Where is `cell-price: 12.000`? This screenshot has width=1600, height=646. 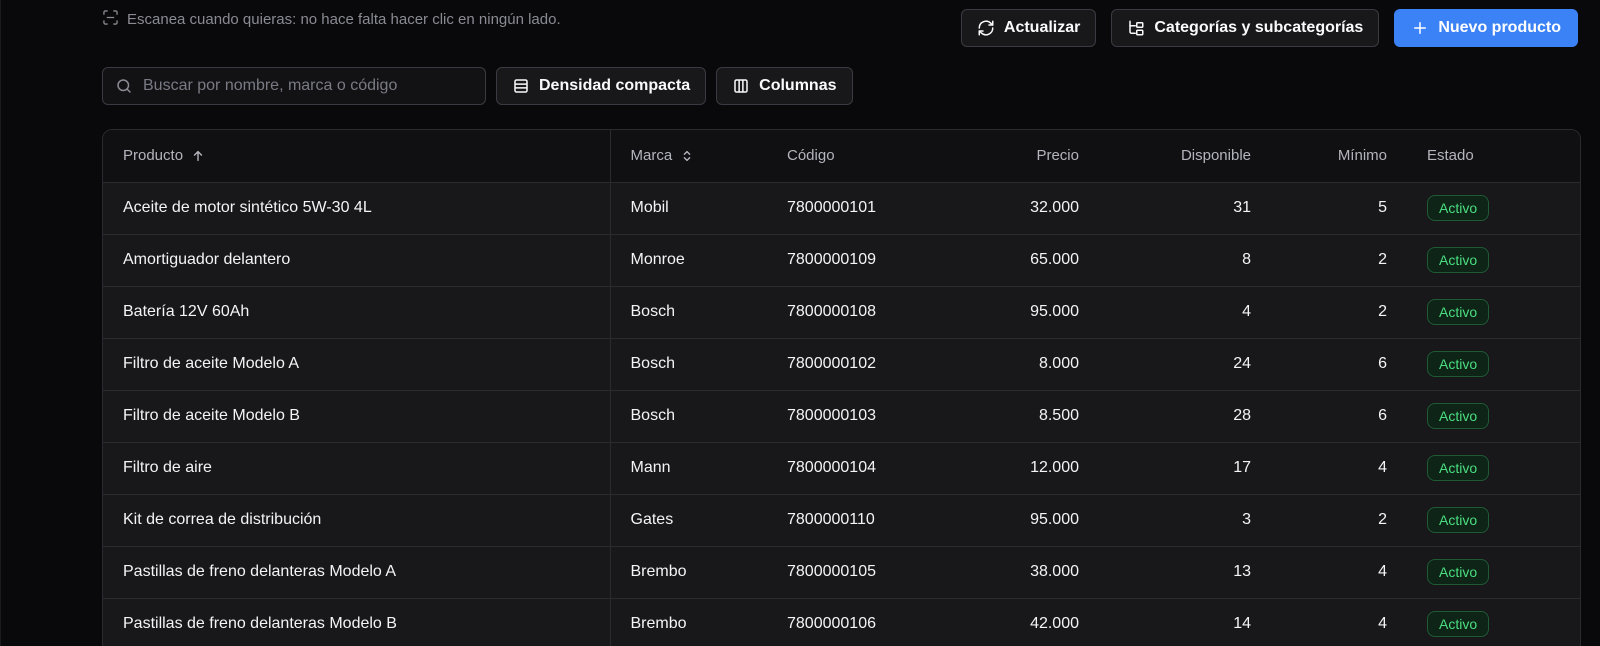
cell-price: 12.000 is located at coordinates (1022, 468).